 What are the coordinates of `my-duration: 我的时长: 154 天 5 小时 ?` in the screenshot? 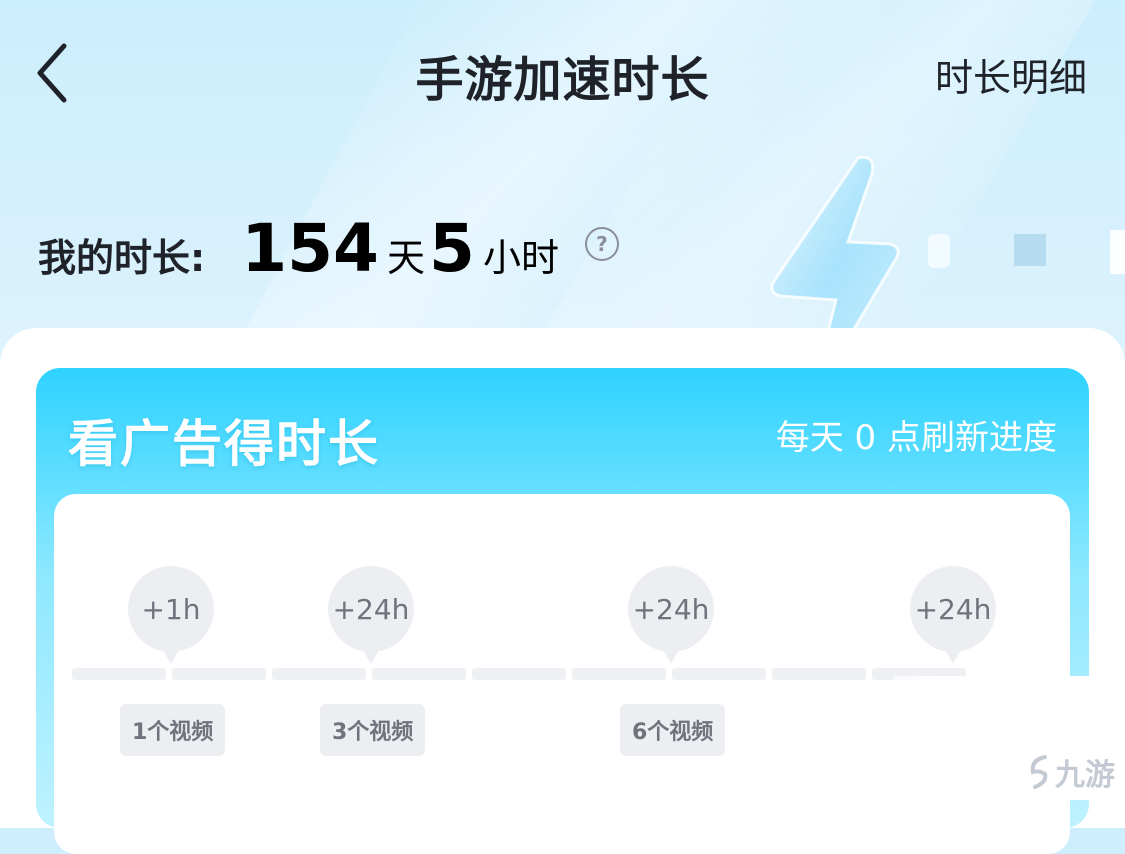 It's located at (328, 250).